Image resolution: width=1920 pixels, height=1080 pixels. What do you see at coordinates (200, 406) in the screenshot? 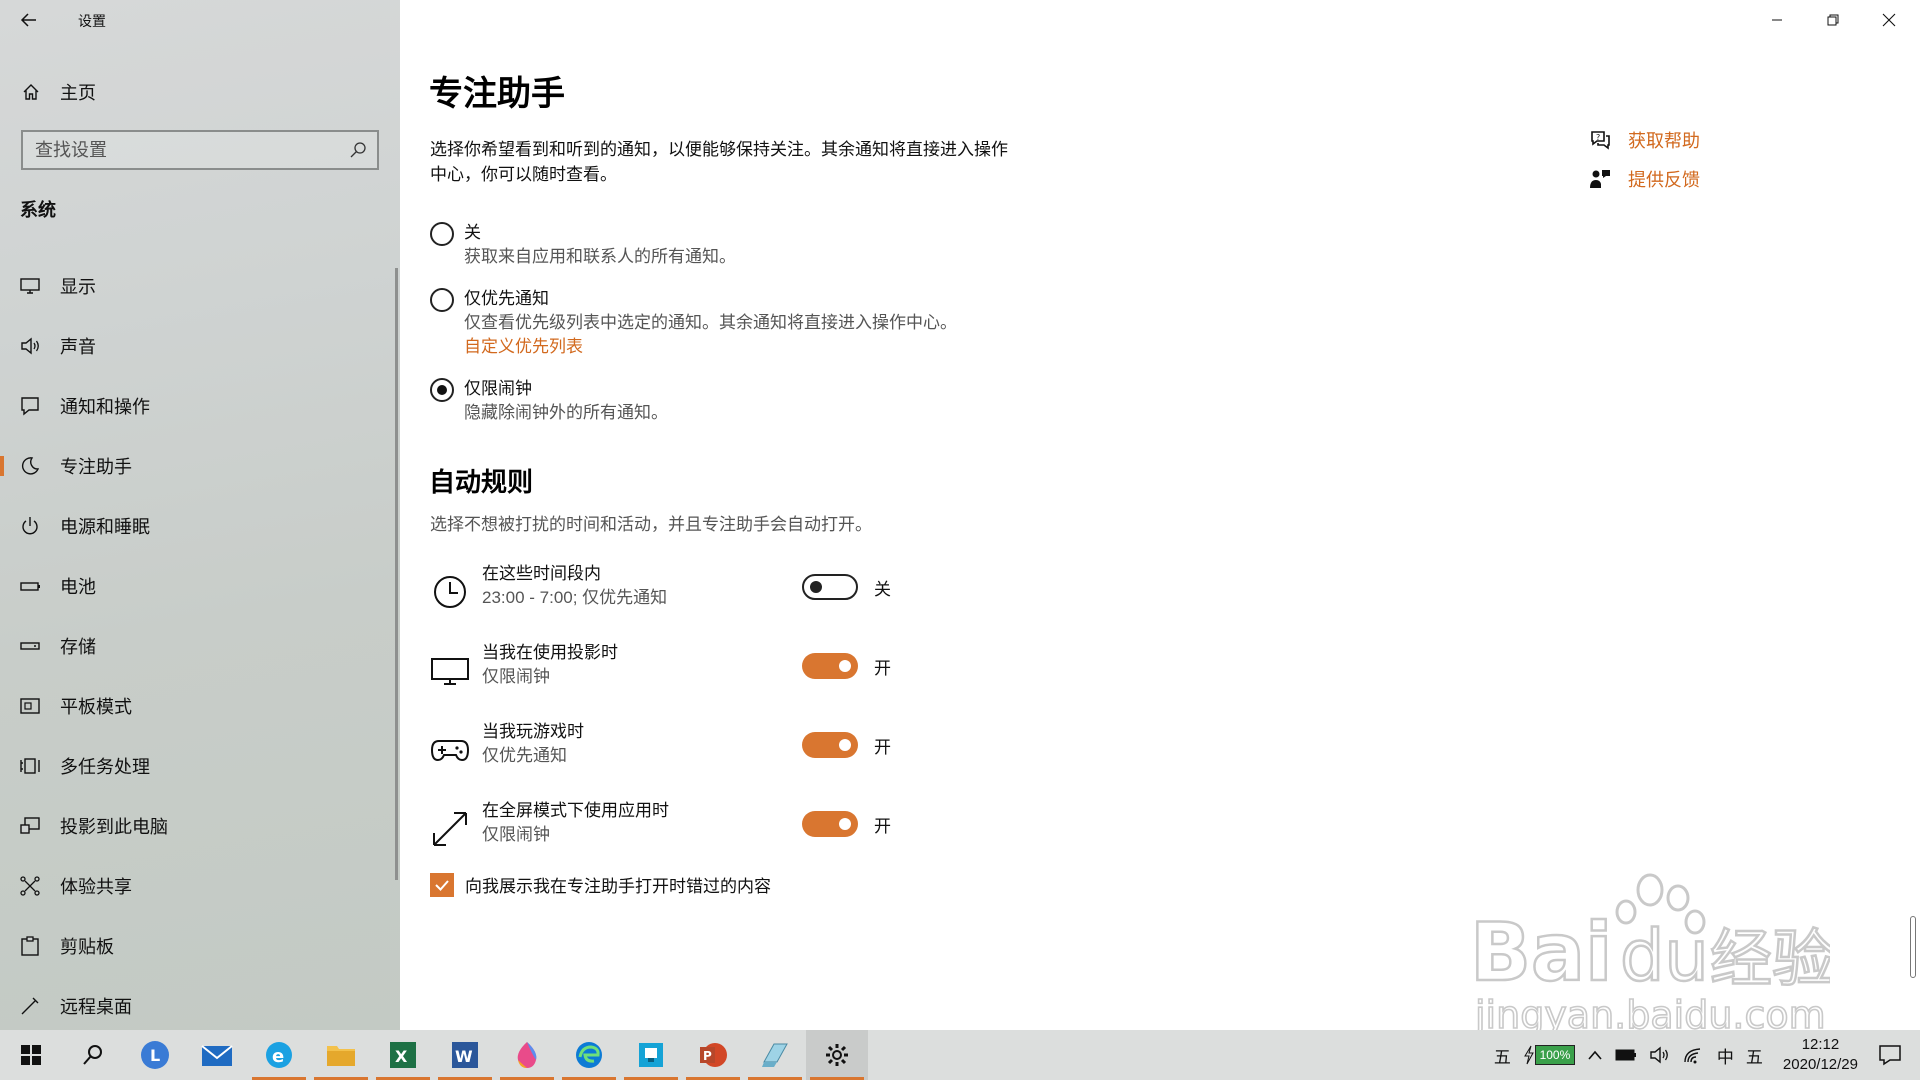
I see `sidebar-item-notifications: 通知和操作` at bounding box center [200, 406].